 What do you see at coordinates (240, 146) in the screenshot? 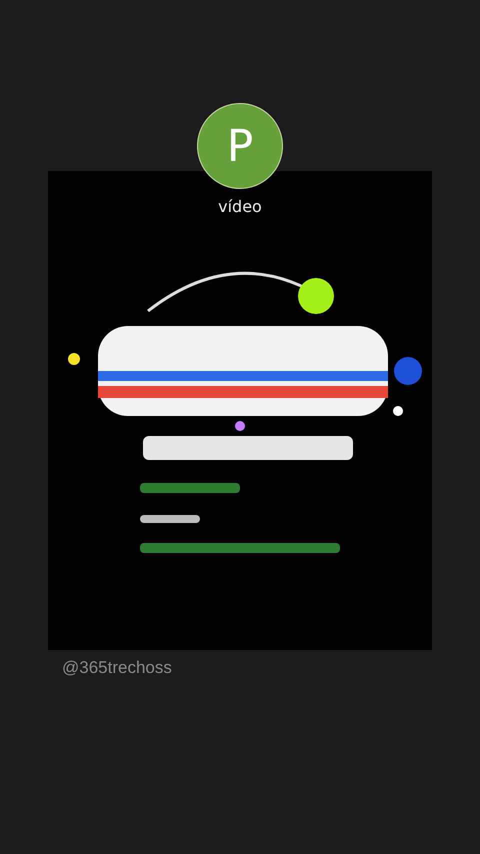
I see `avatar: P` at bounding box center [240, 146].